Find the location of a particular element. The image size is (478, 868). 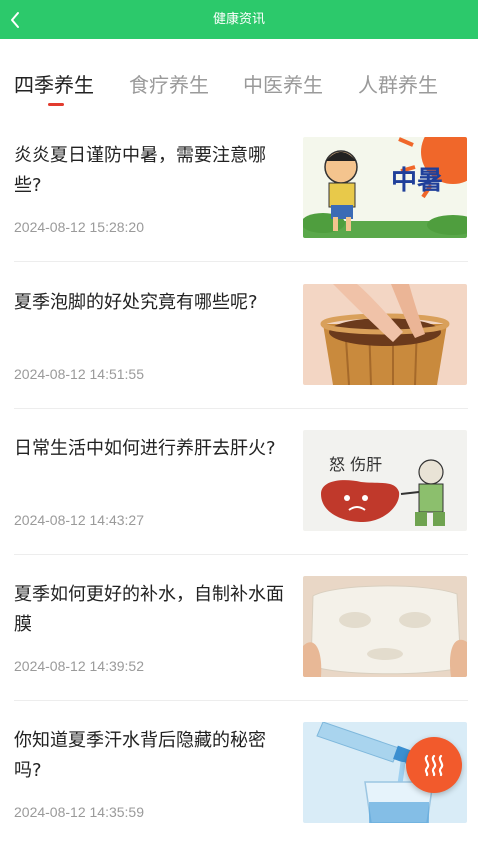

article-time: 2024-08-12 14:43:27 is located at coordinates (79, 520).